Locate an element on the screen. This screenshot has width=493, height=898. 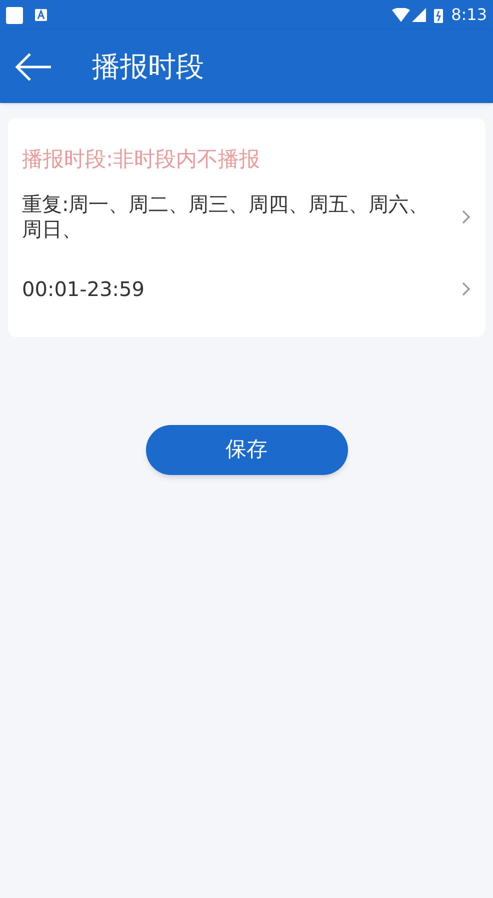
signal-icon is located at coordinates (419, 15).